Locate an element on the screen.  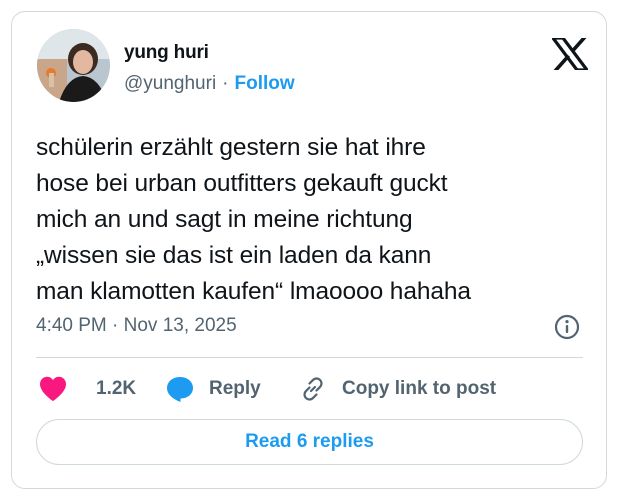
link-icon is located at coordinates (313, 389).